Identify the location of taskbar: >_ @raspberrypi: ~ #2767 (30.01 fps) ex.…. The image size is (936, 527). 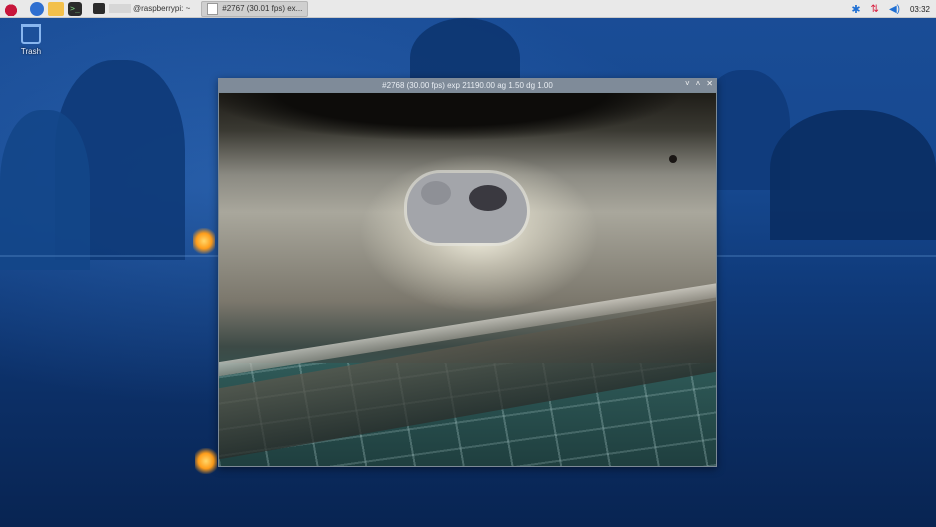
(468, 9).